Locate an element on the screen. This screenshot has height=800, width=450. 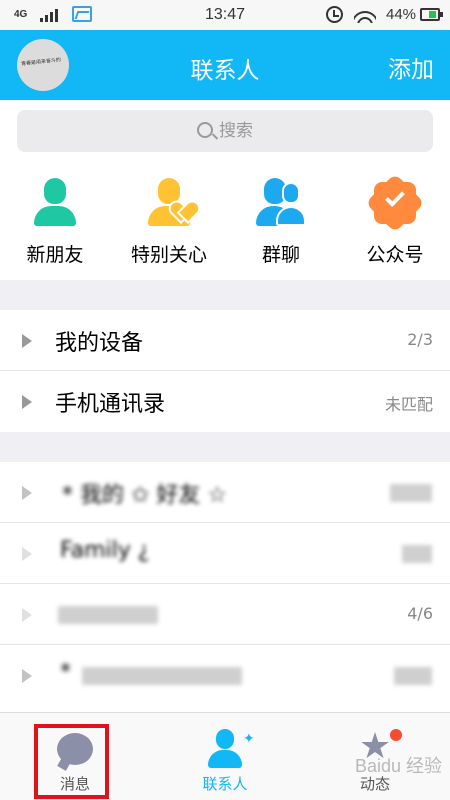
list-item-phone-contacts: 手机通讯录 未匹配 is located at coordinates (225, 401).